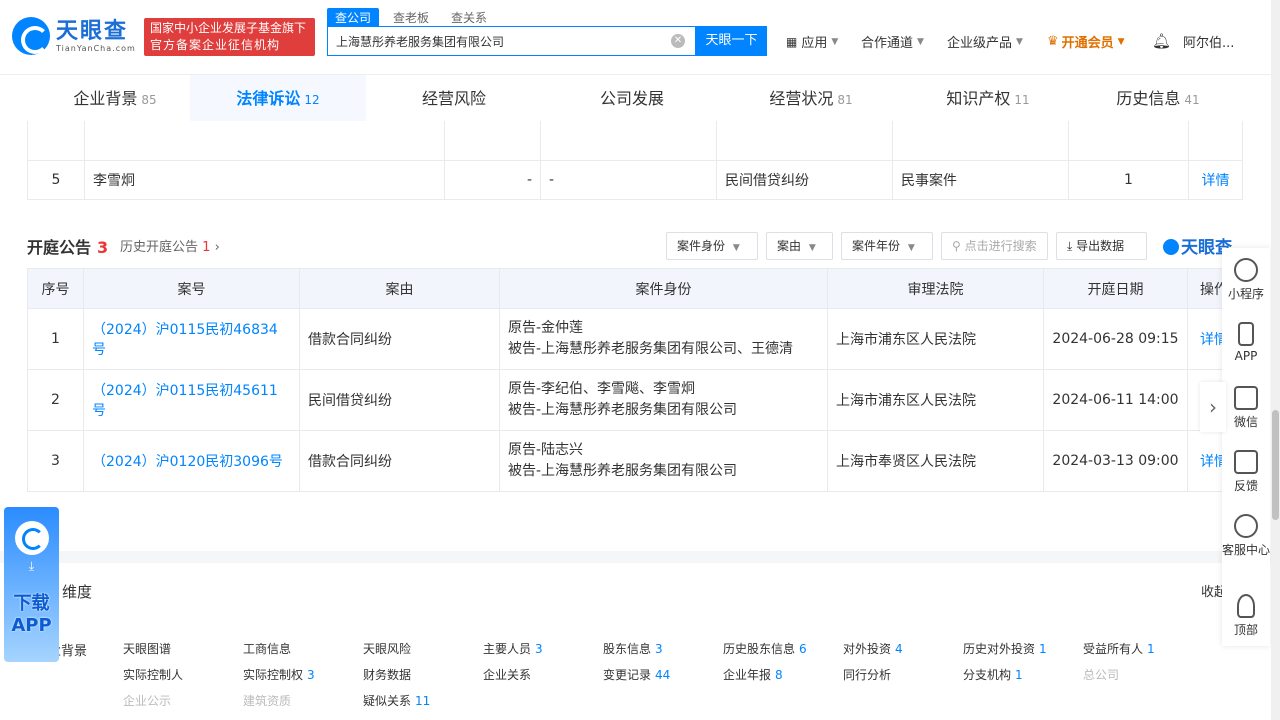 Image resolution: width=1280 pixels, height=720 pixels. What do you see at coordinates (67, 246) in the screenshot?
I see `section-title: 开庭公告 3` at bounding box center [67, 246].